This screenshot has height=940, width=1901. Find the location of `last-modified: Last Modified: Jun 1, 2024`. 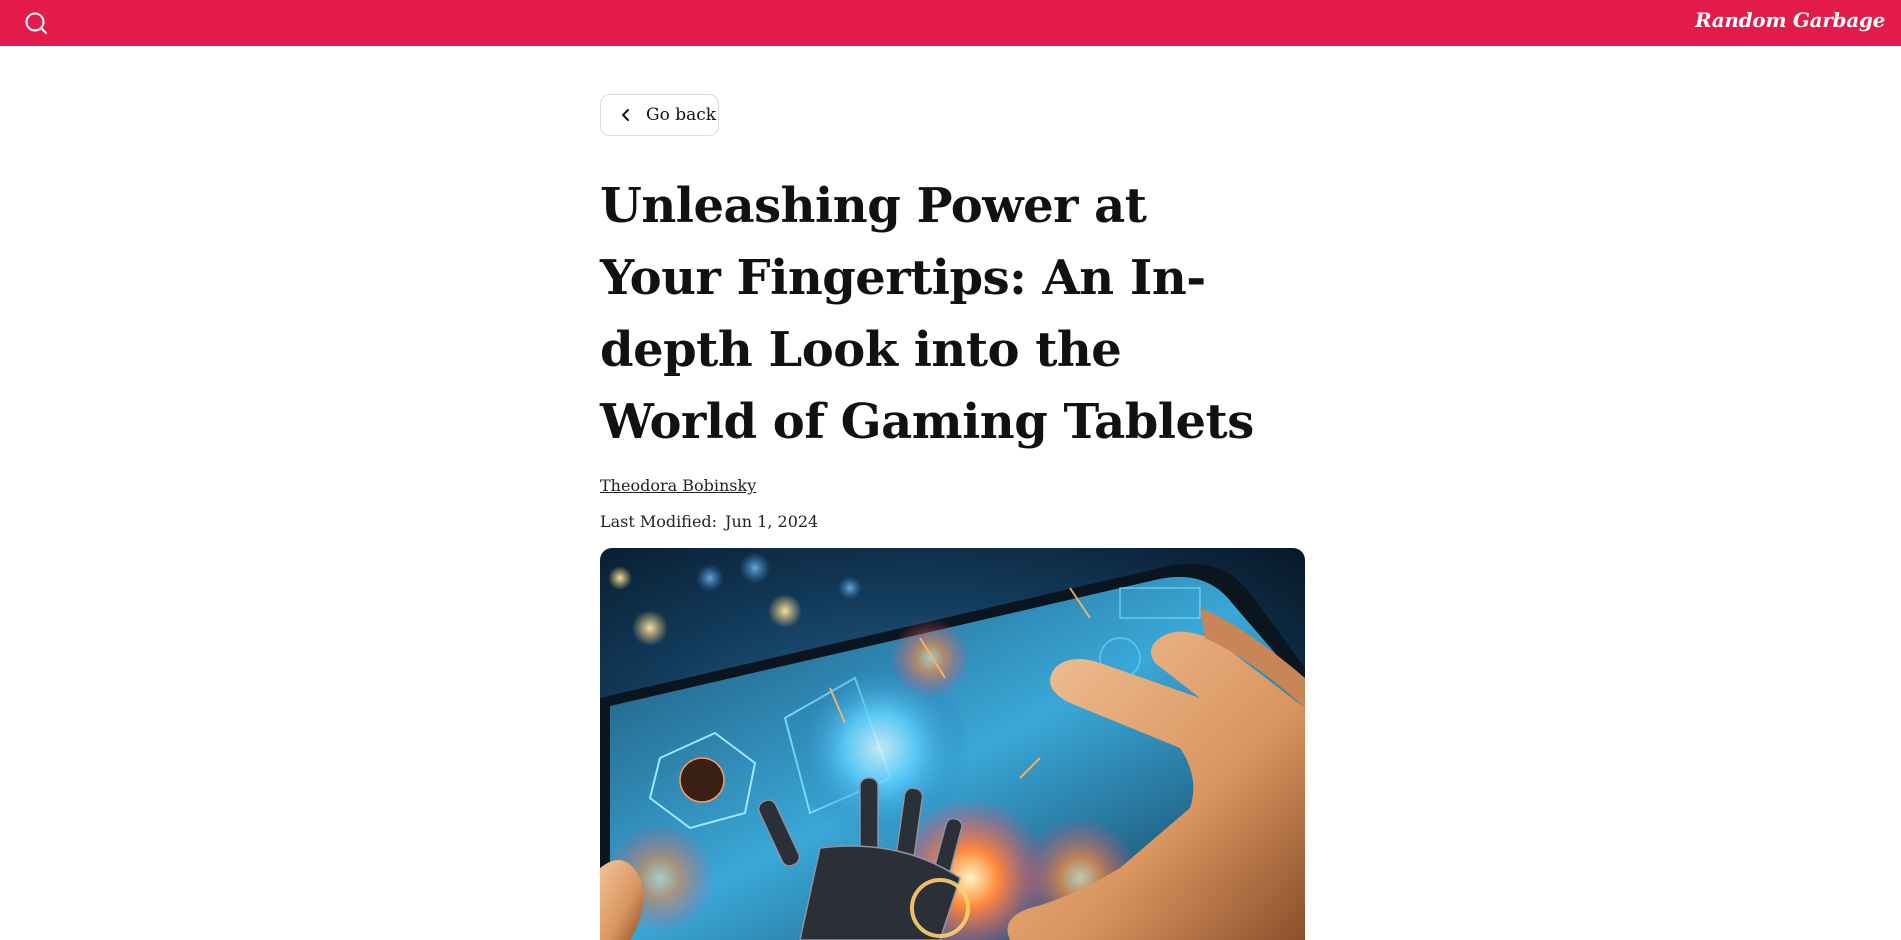

last-modified: Last Modified: Jun 1, 2024 is located at coordinates (709, 521).